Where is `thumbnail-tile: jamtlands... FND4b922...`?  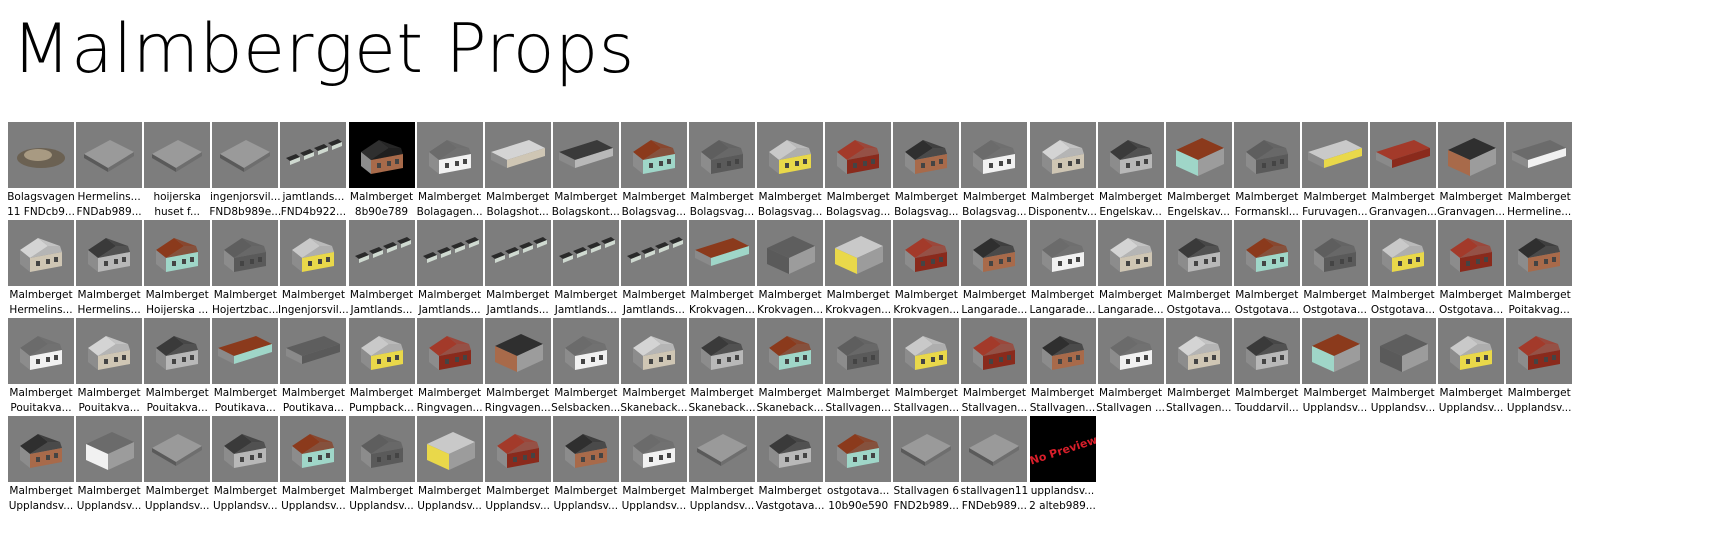 thumbnail-tile: jamtlands... FND4b922... is located at coordinates (313, 174).